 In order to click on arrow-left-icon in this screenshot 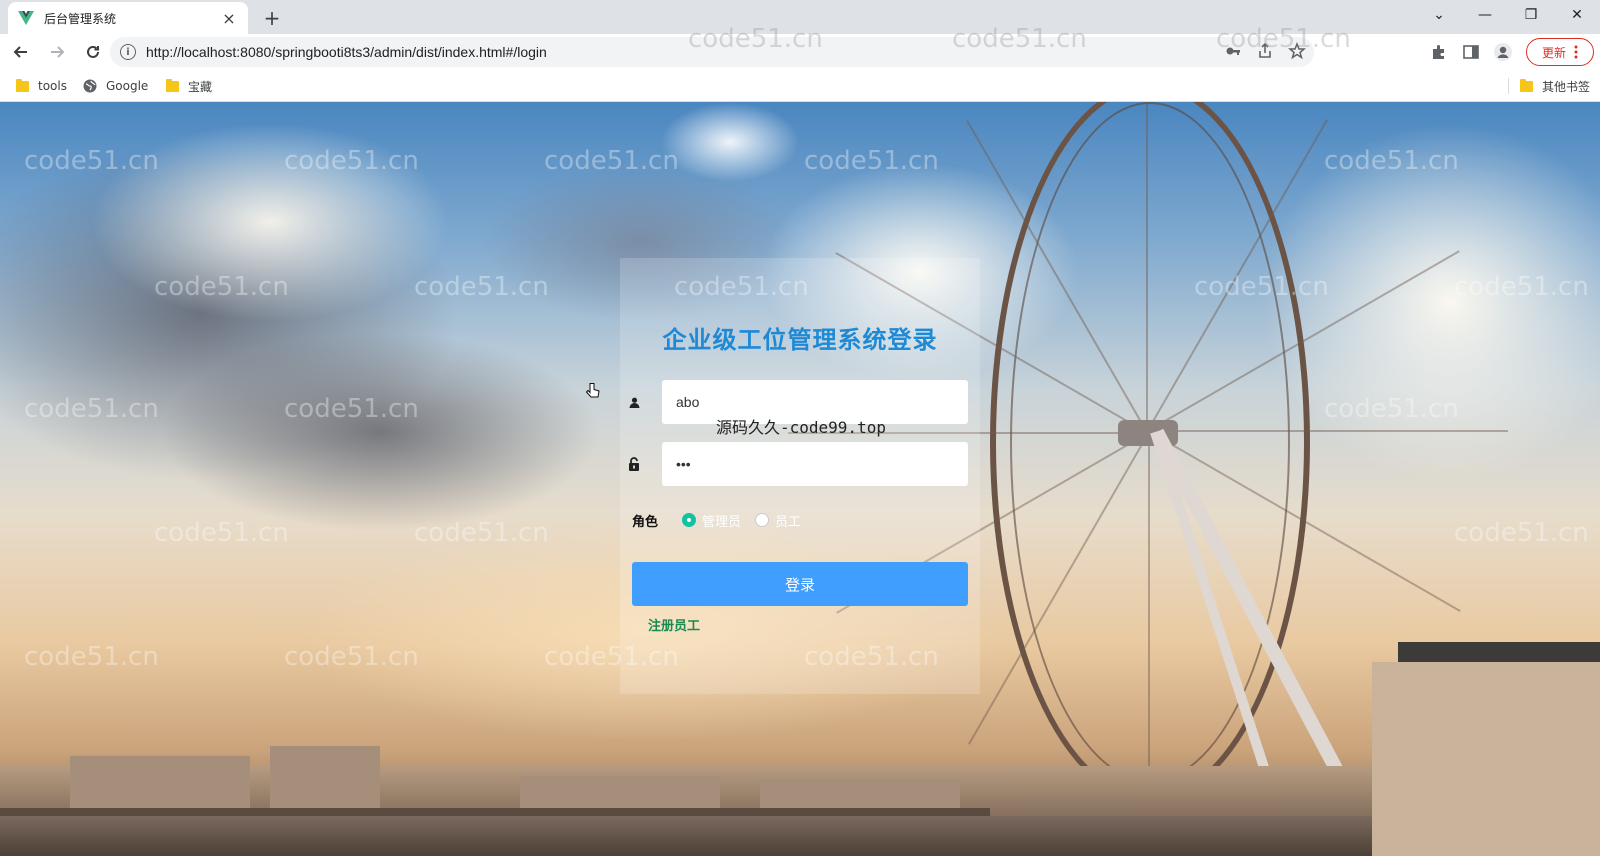, I will do `click(20, 52)`.